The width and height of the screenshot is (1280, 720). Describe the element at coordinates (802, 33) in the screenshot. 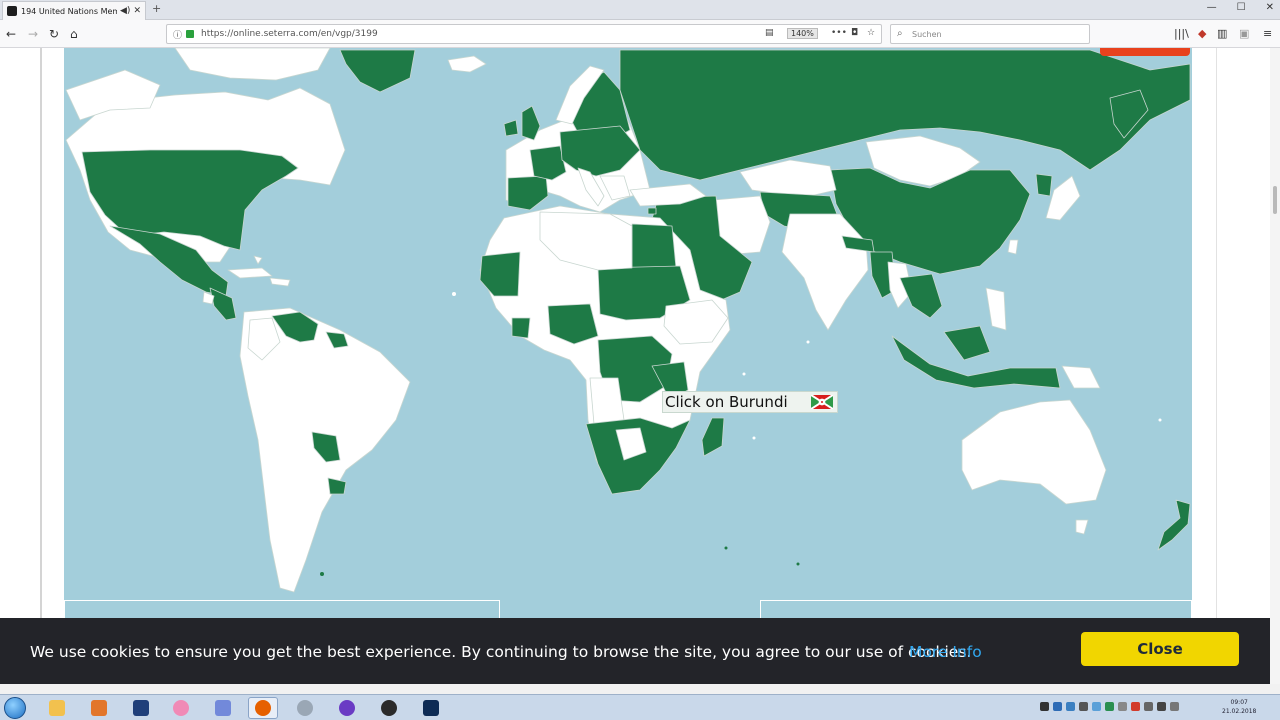

I see `zoom-indicator: 140%` at that location.